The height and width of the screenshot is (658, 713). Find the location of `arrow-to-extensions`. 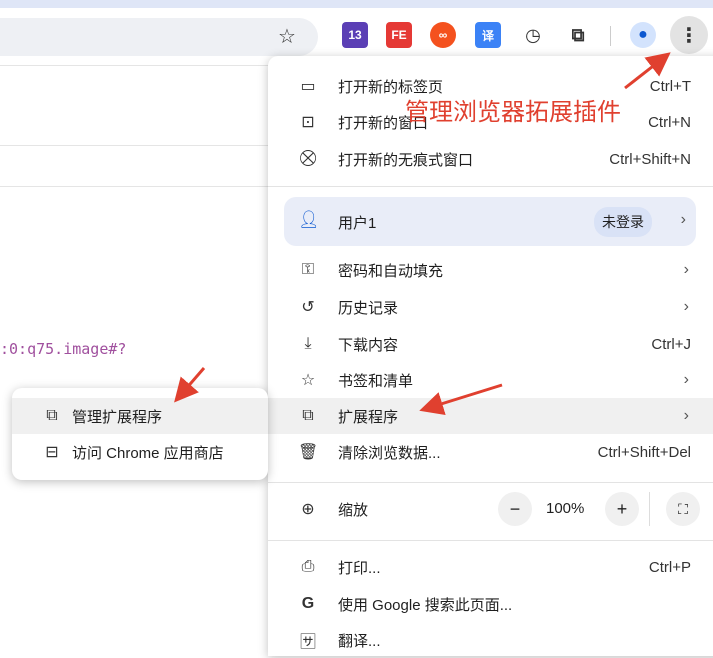

arrow-to-extensions is located at coordinates (461, 399).